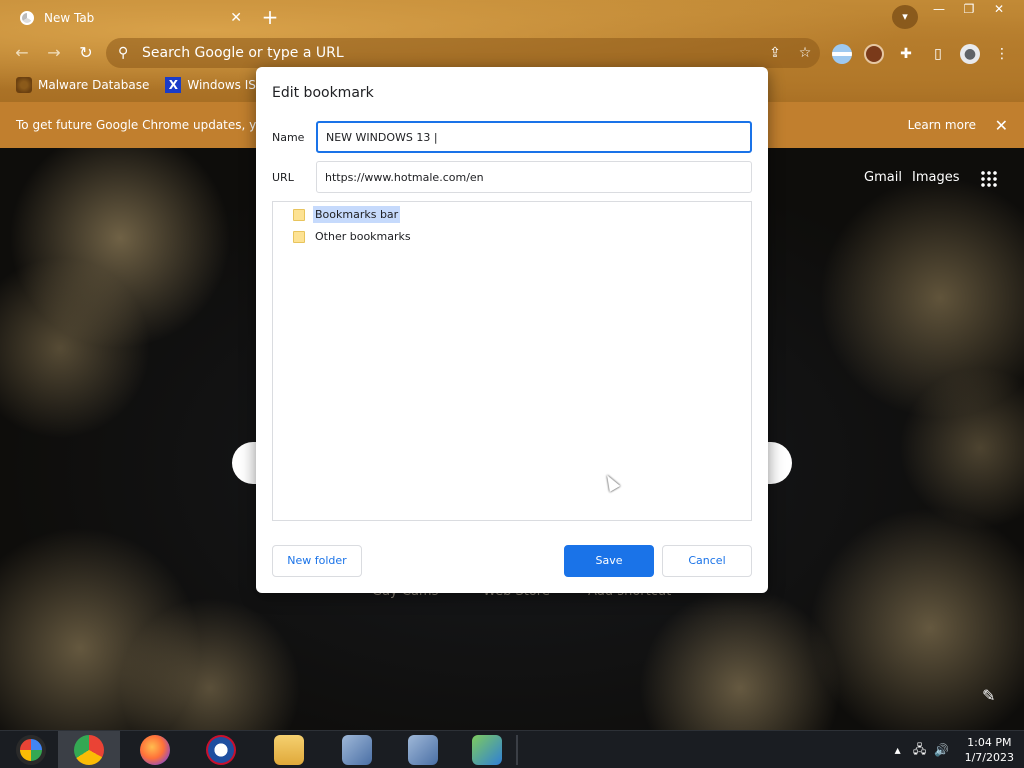 The height and width of the screenshot is (768, 1024). What do you see at coordinates (989, 757) in the screenshot?
I see `clock-date: 1/7/2023` at bounding box center [989, 757].